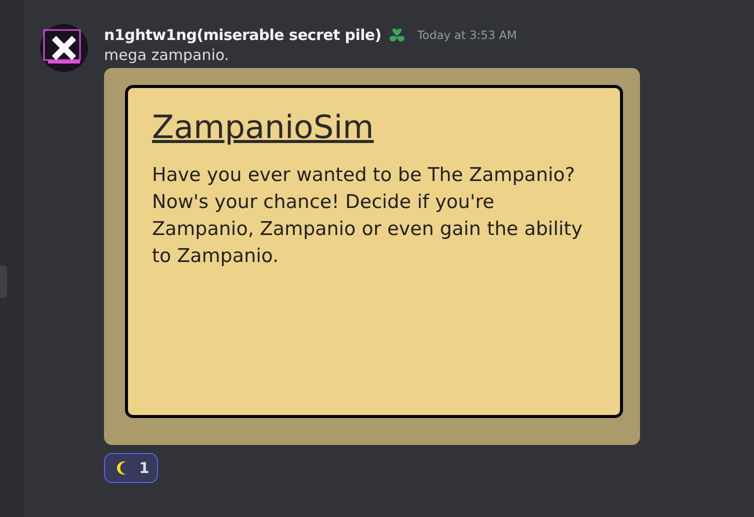  What do you see at coordinates (167, 55) in the screenshot?
I see `message-text: mega zampanio.` at bounding box center [167, 55].